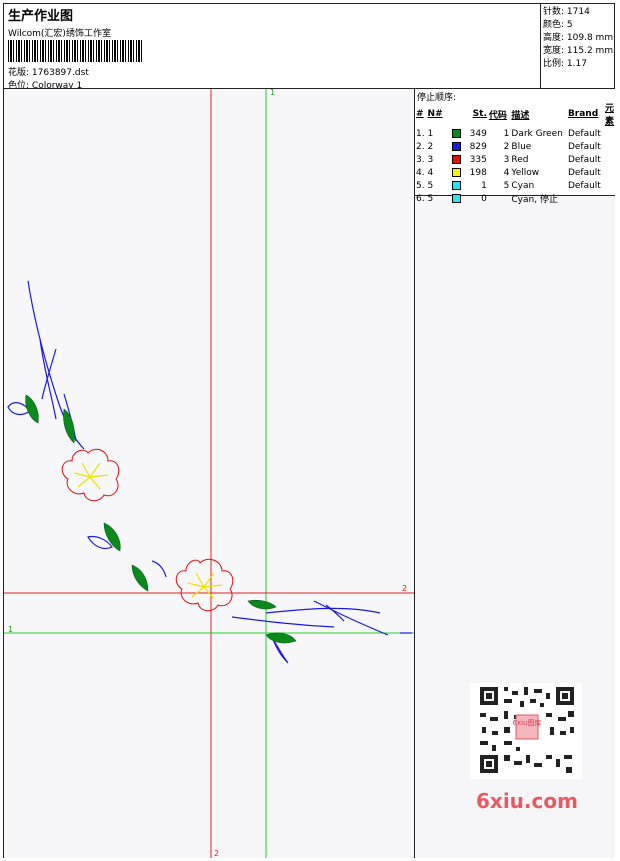 The image size is (620, 861). What do you see at coordinates (430, 133) in the screenshot?
I see `row-number: 1` at bounding box center [430, 133].